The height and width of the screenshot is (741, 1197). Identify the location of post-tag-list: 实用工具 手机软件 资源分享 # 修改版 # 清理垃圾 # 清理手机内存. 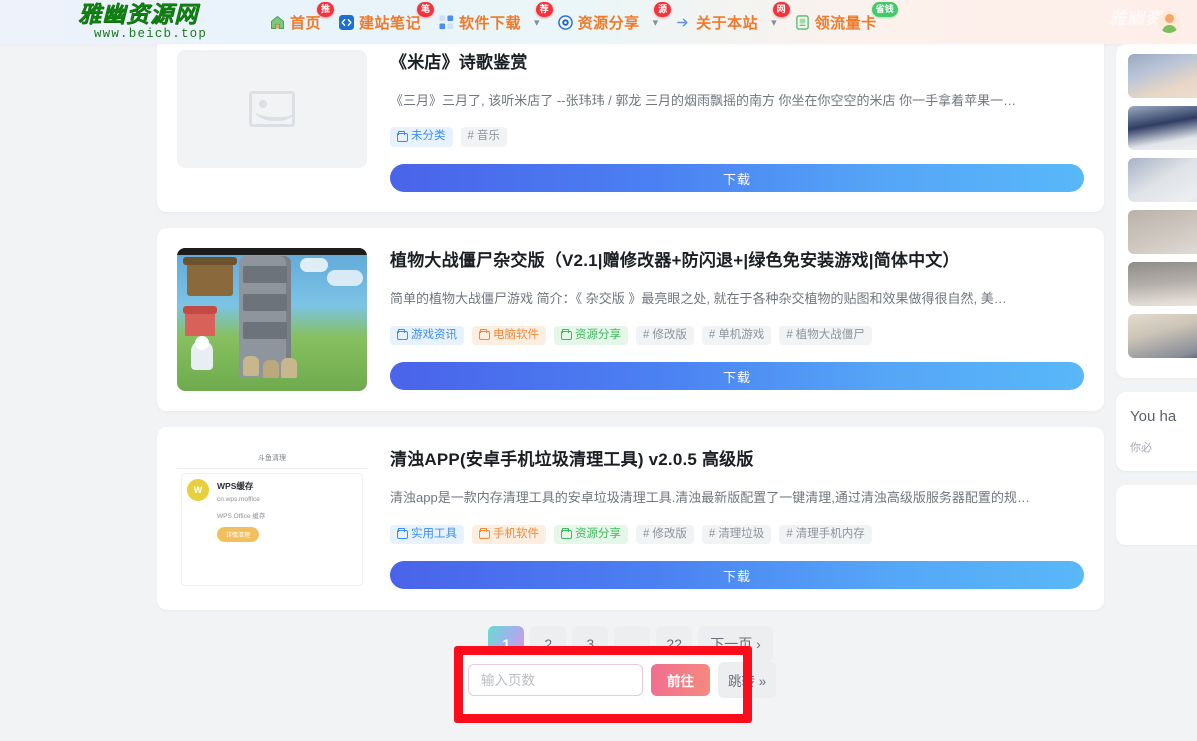
(737, 534).